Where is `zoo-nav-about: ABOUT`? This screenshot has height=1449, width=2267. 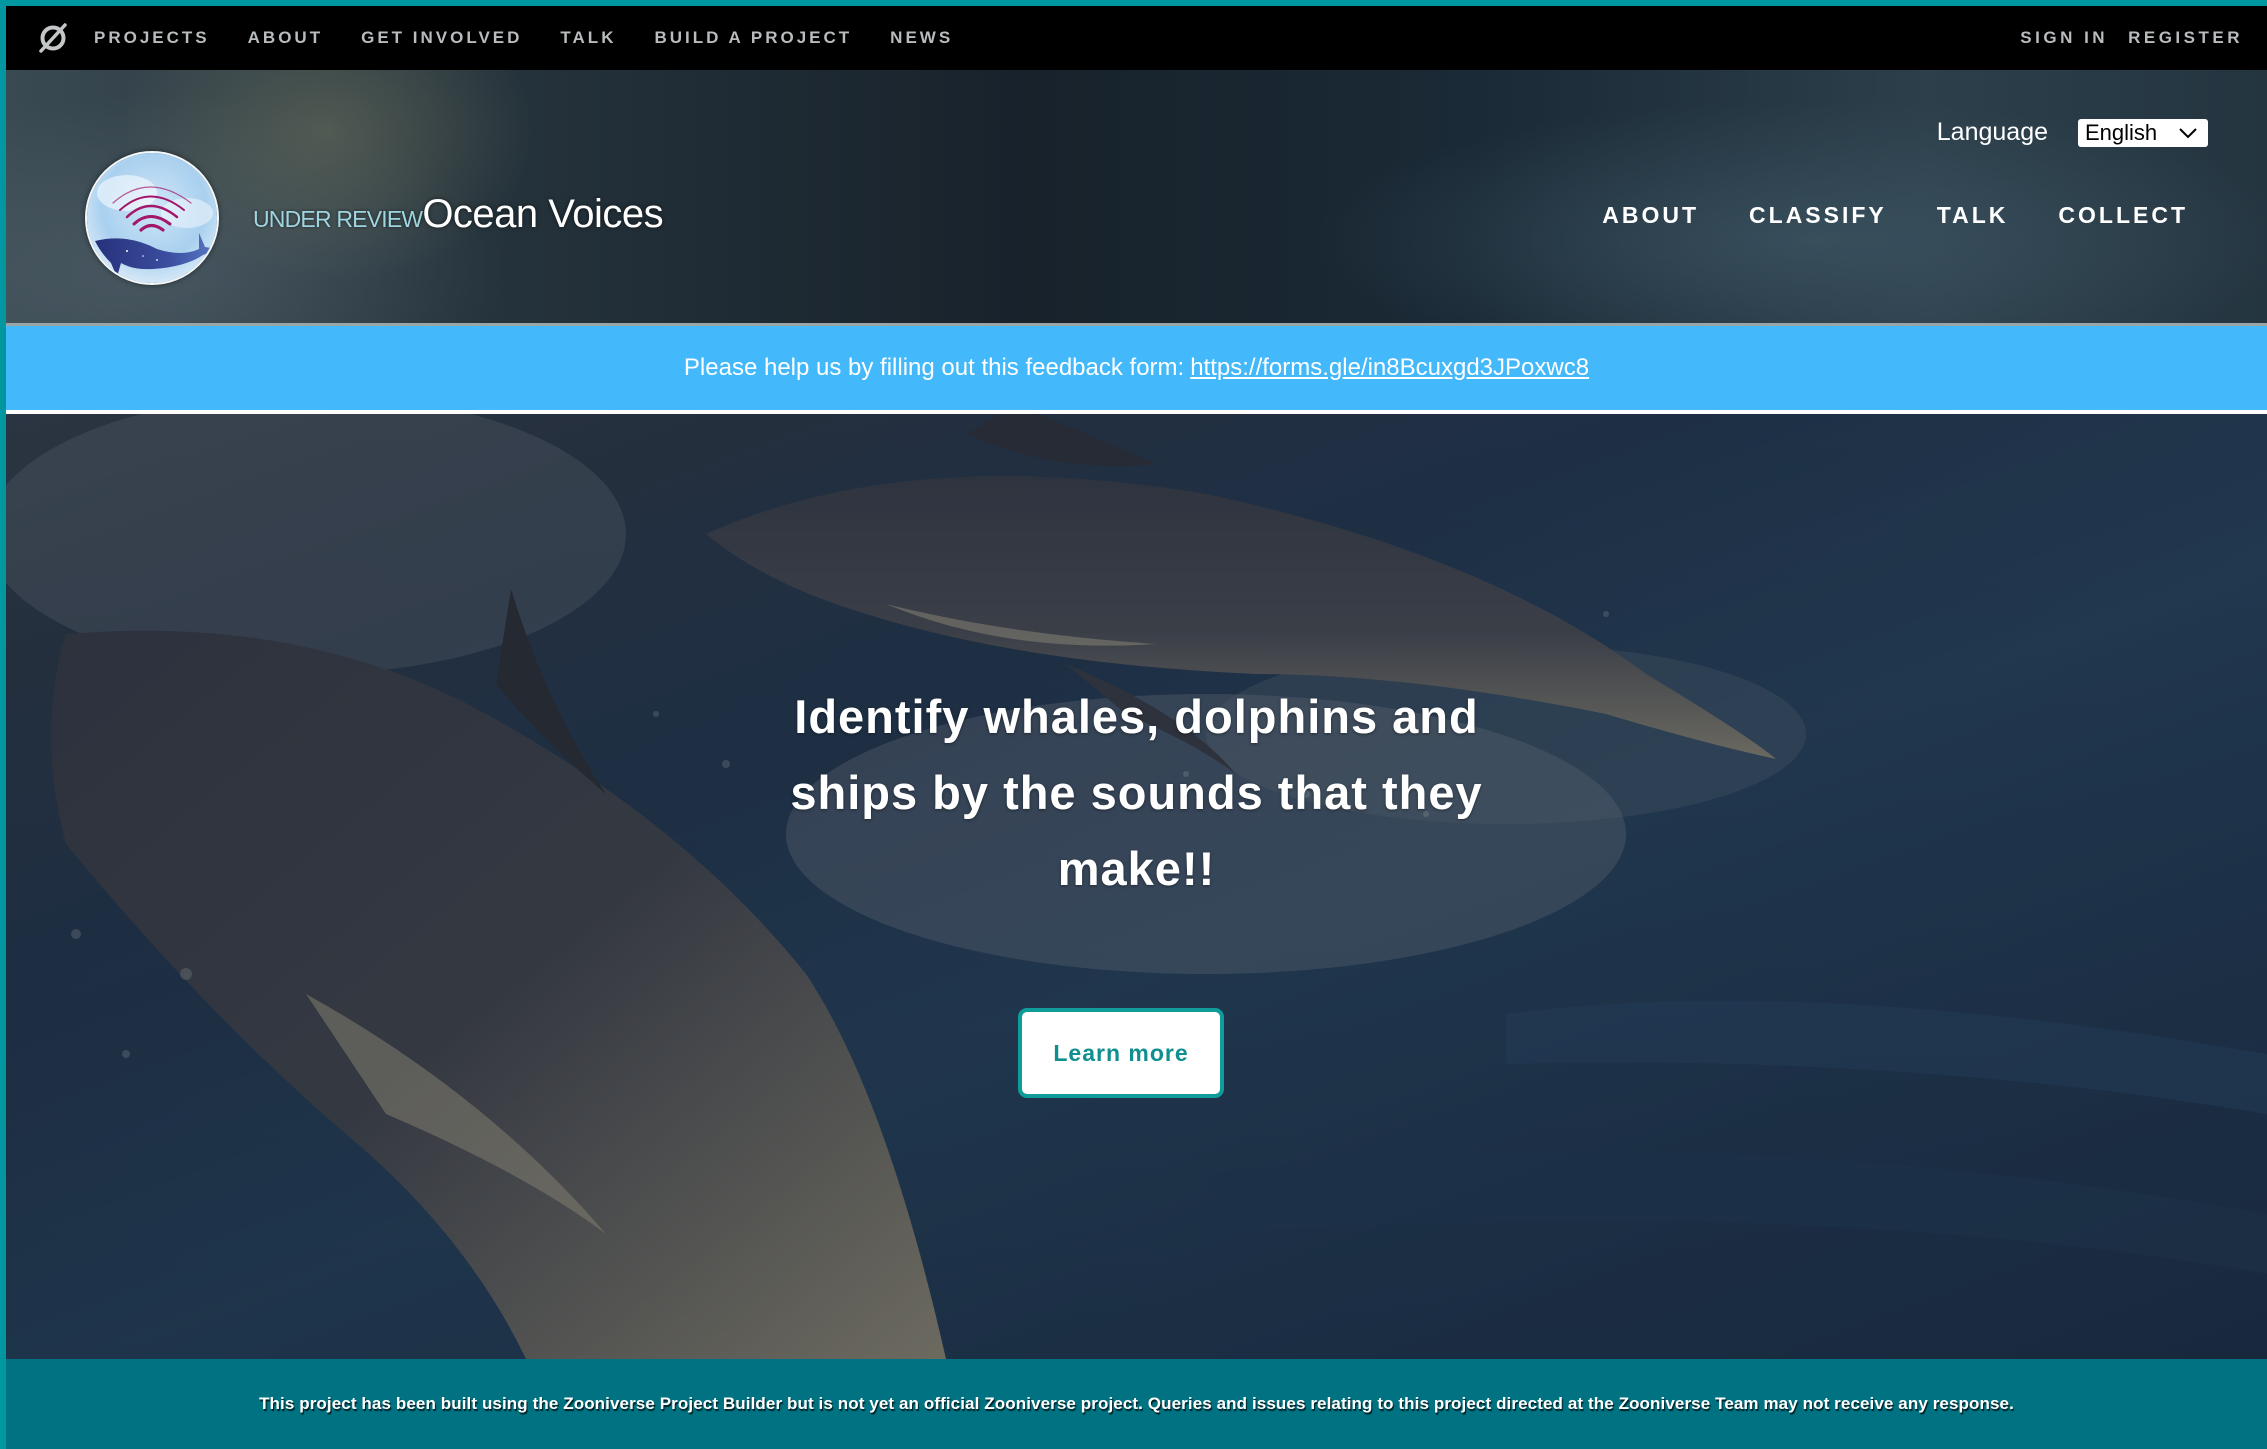 zoo-nav-about: ABOUT is located at coordinates (285, 38).